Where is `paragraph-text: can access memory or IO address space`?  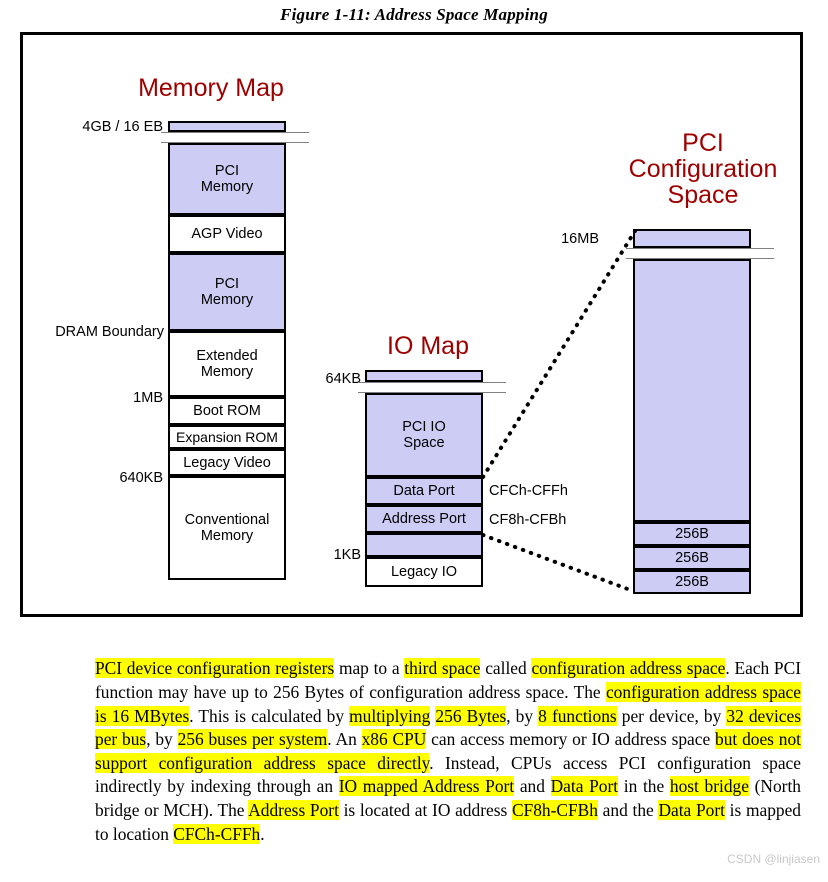 paragraph-text: can access memory or IO address space is located at coordinates (571, 739).